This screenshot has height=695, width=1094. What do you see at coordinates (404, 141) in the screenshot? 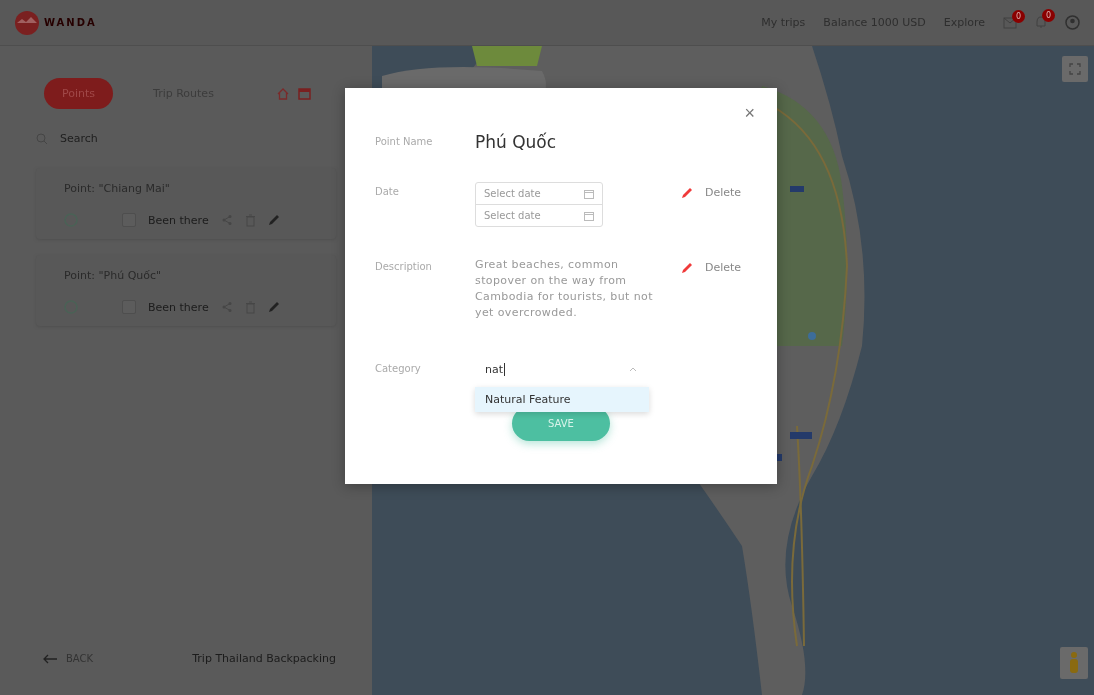
I see `field-label: Point Name` at bounding box center [404, 141].